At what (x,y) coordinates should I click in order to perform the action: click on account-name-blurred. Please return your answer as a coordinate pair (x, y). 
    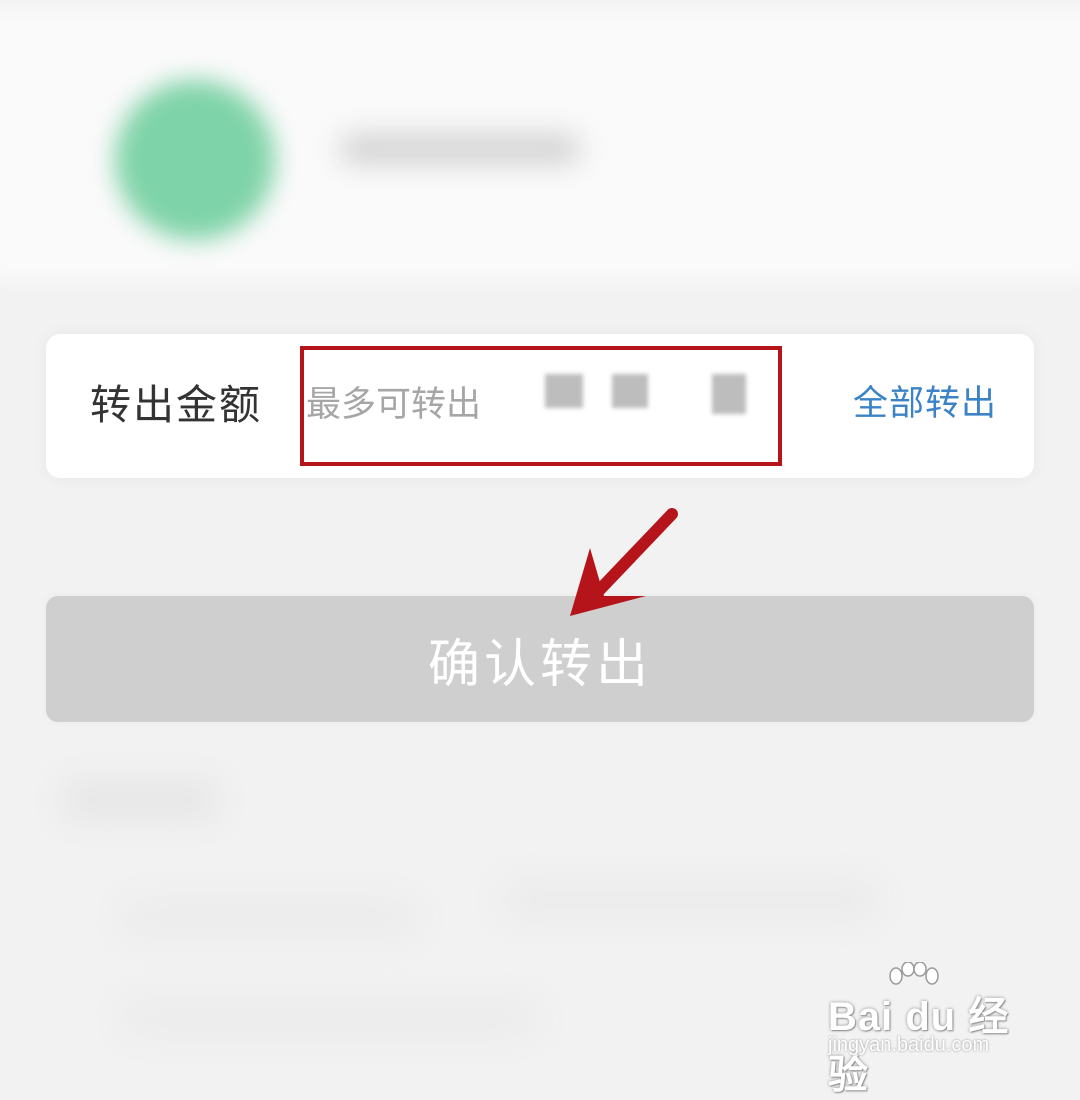
    Looking at the image, I should click on (460, 149).